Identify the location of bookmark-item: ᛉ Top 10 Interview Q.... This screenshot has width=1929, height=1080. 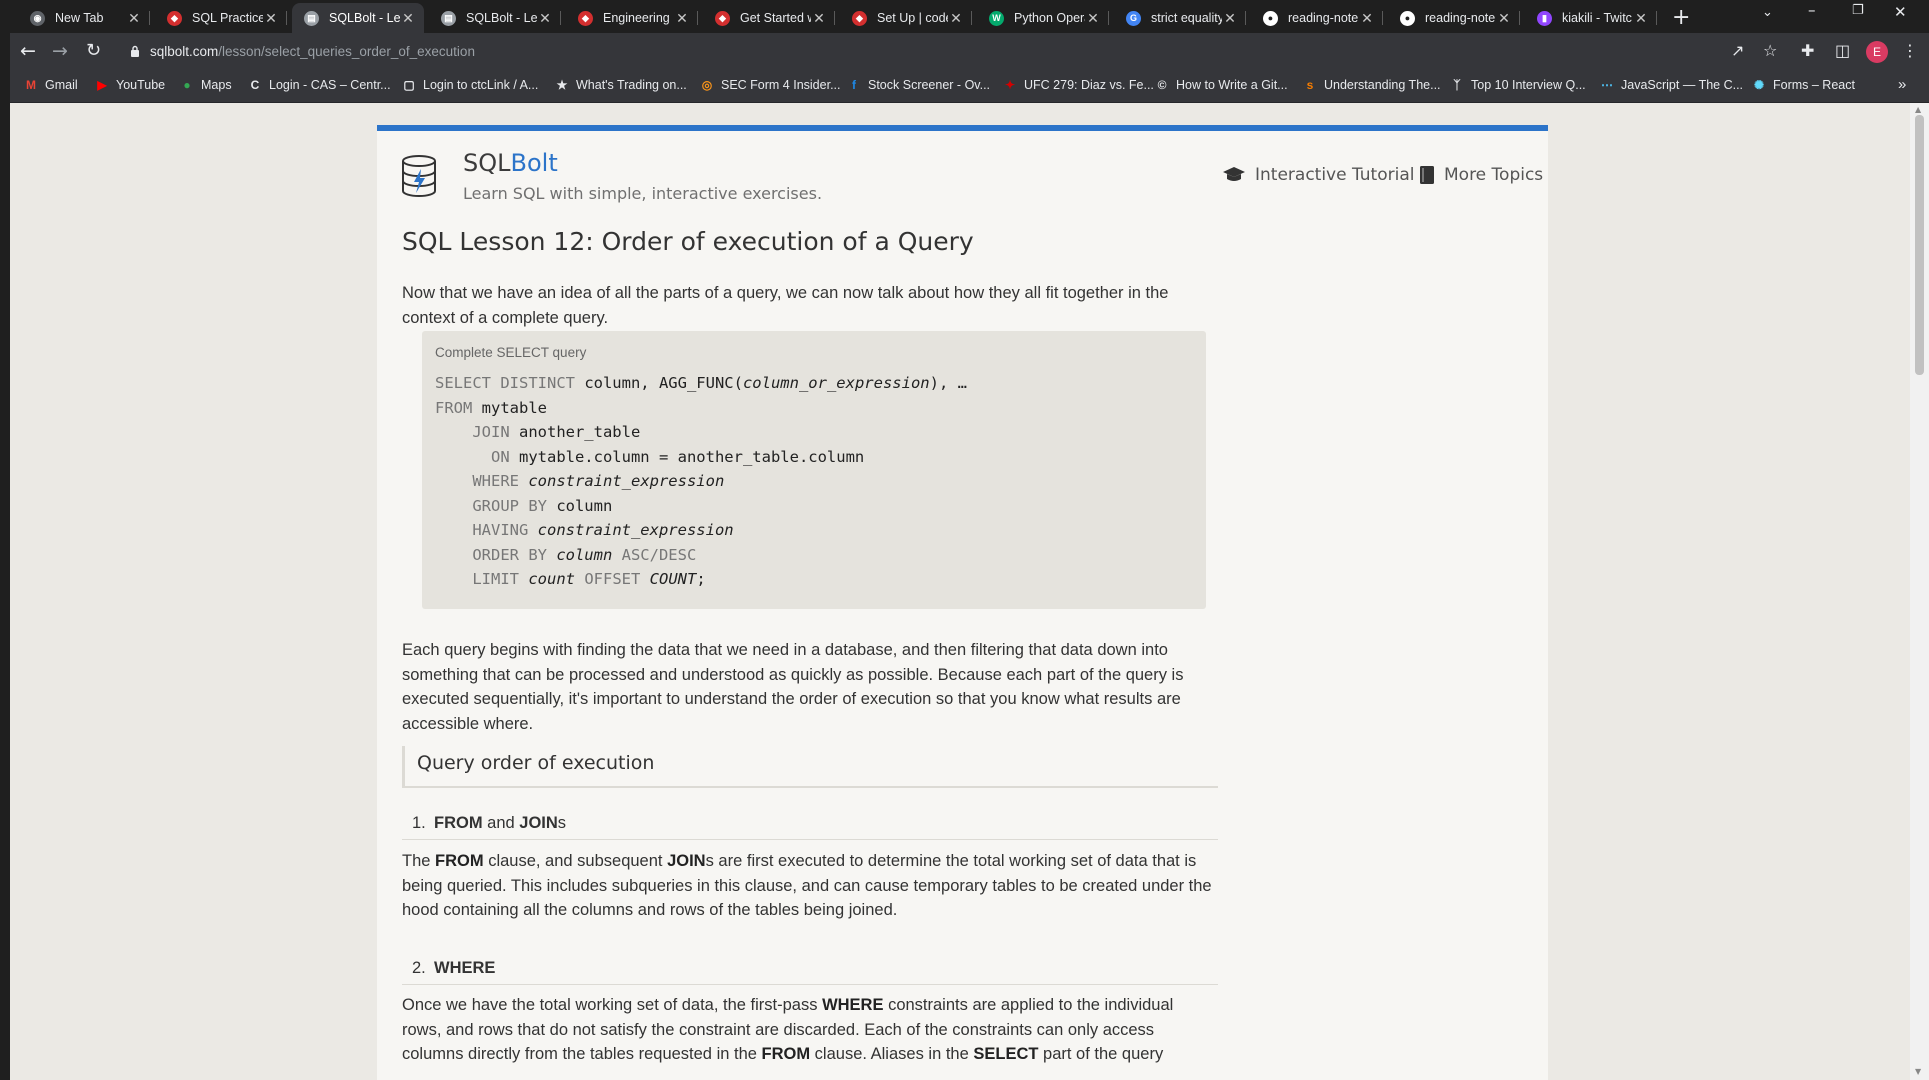
(1517, 85).